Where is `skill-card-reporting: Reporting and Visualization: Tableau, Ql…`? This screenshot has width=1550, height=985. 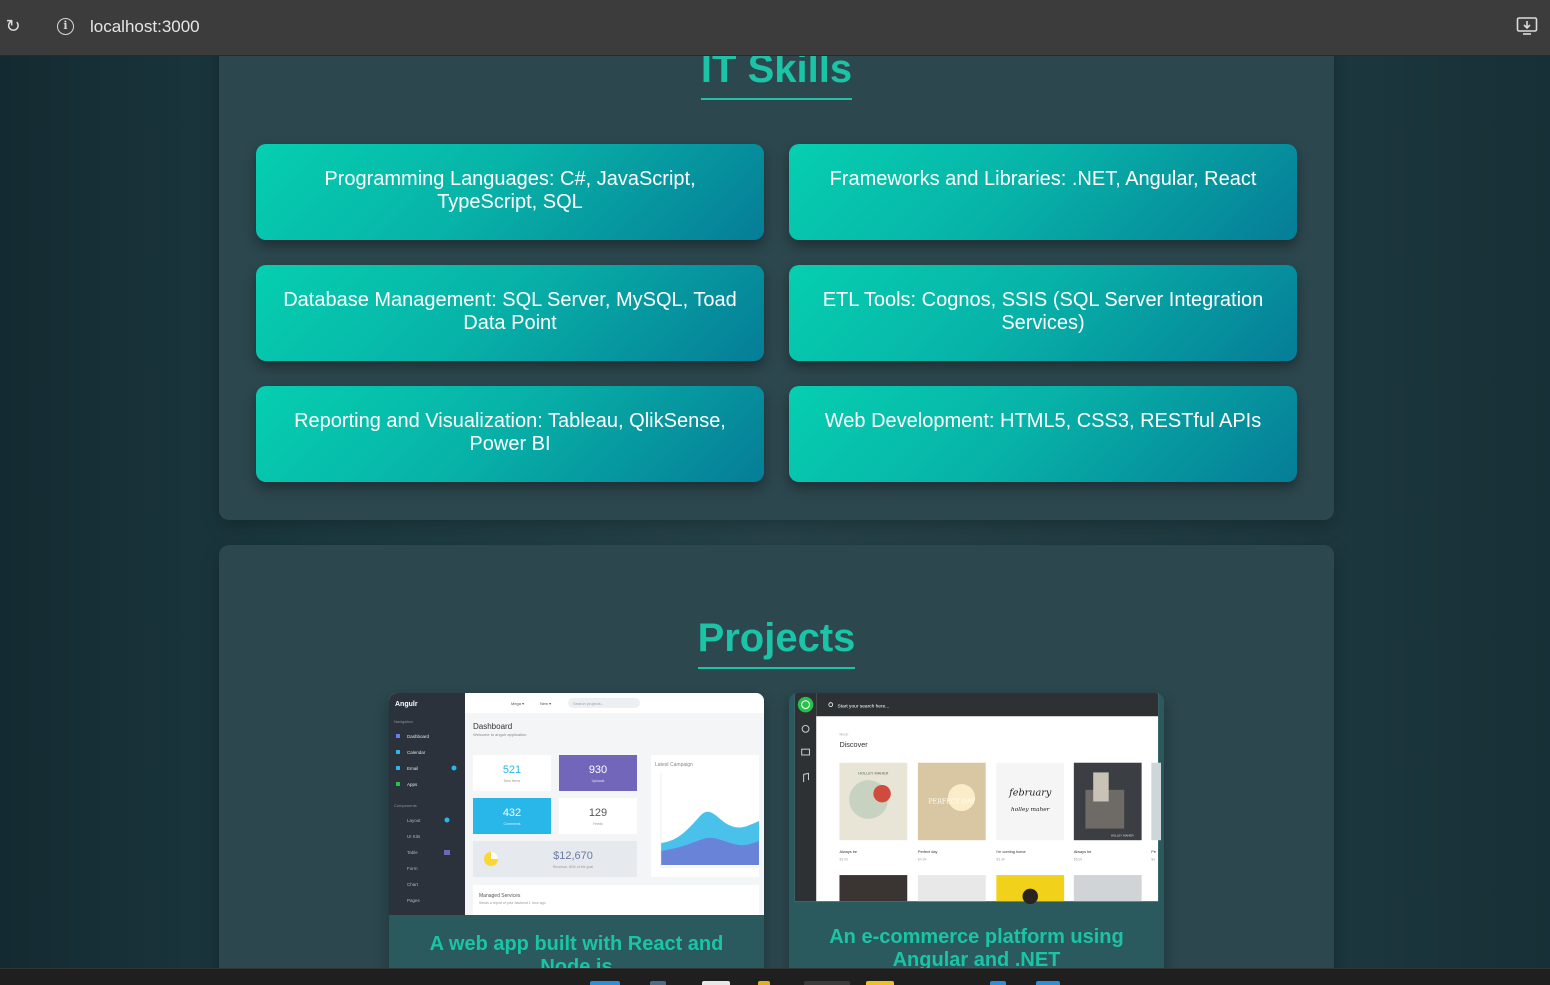
skill-card-reporting: Reporting and Visualization: Tableau, Ql… is located at coordinates (510, 434).